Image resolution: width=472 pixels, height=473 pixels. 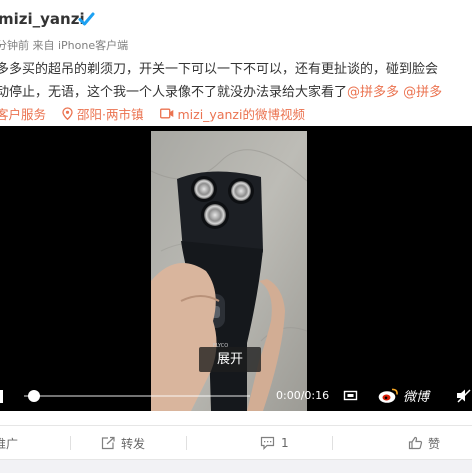 I want to click on location-link: 邵阳·两市镇, so click(x=103, y=113).